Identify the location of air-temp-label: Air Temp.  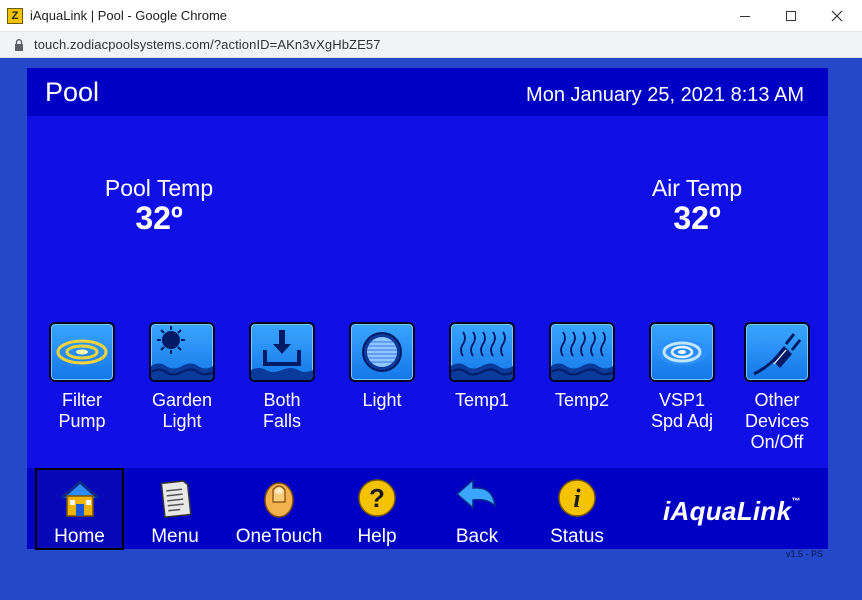
(697, 188).